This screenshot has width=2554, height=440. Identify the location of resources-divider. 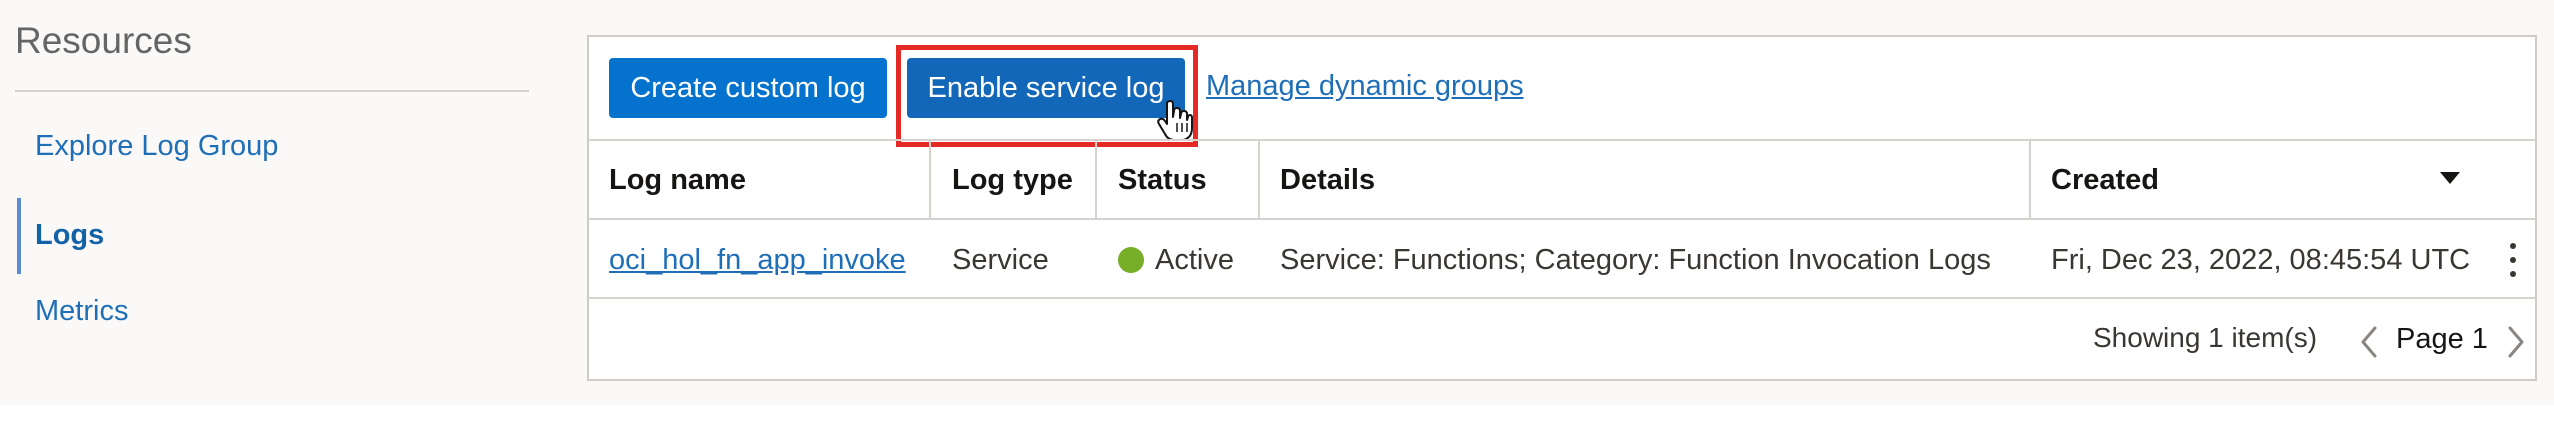
(272, 91).